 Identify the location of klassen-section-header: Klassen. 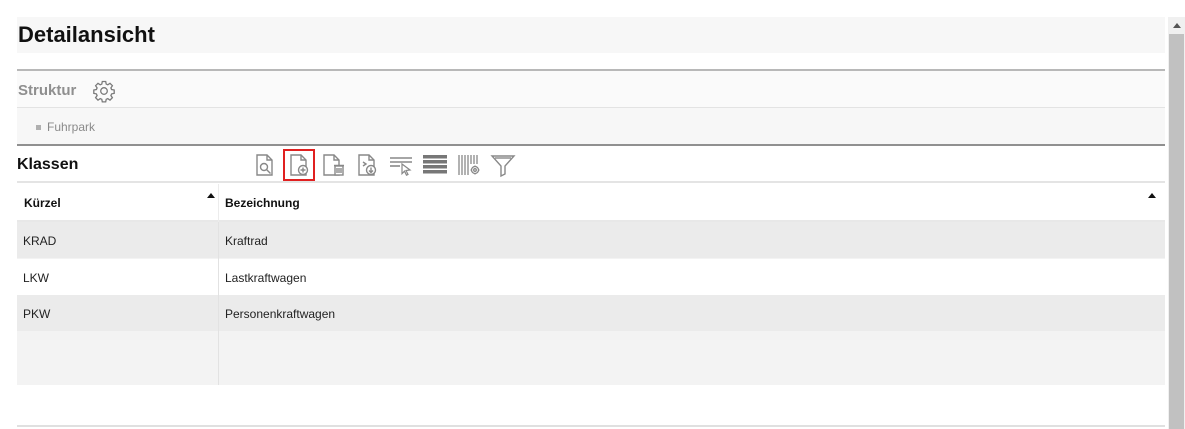
(591, 163).